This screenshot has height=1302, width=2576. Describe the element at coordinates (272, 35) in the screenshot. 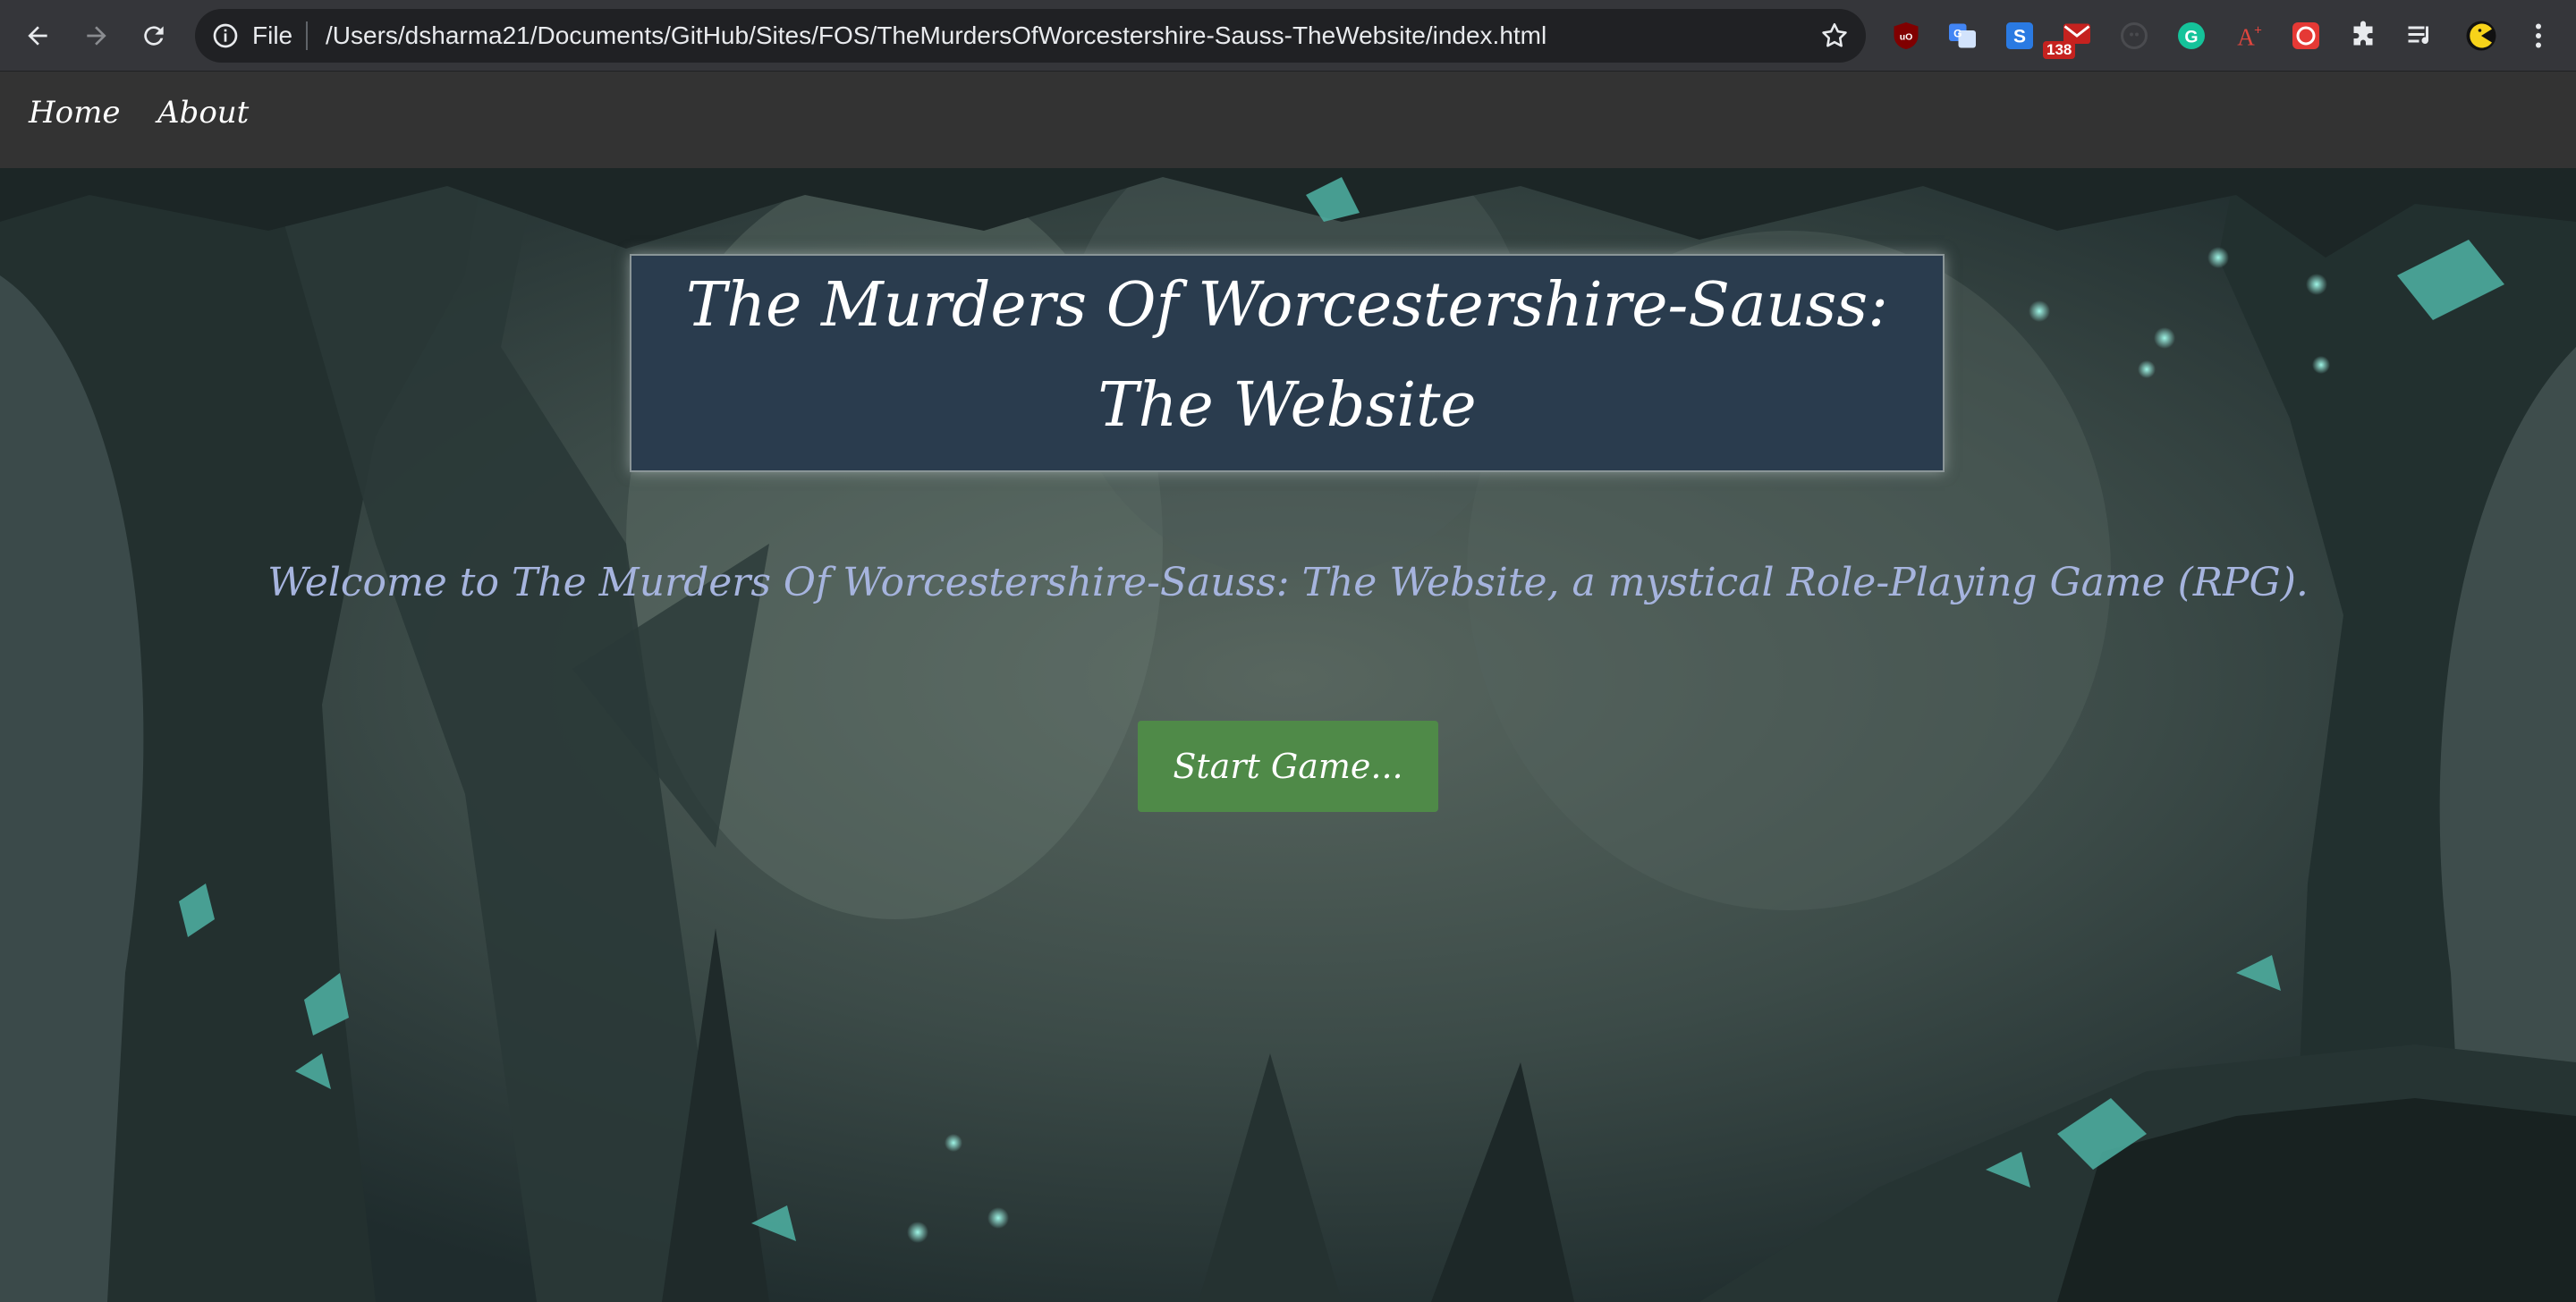

I see `scheme-label: File` at that location.